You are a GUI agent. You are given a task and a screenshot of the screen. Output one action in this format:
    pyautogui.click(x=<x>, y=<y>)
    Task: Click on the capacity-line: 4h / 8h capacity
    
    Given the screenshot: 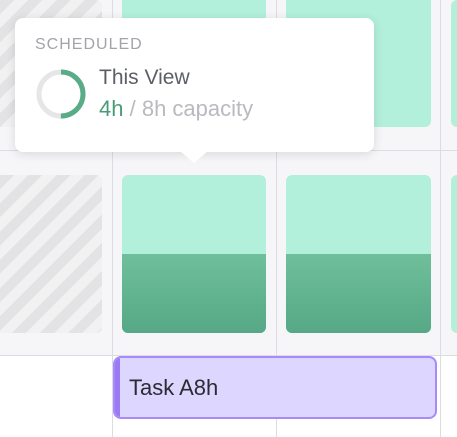 What is the action you would take?
    pyautogui.click(x=176, y=109)
    